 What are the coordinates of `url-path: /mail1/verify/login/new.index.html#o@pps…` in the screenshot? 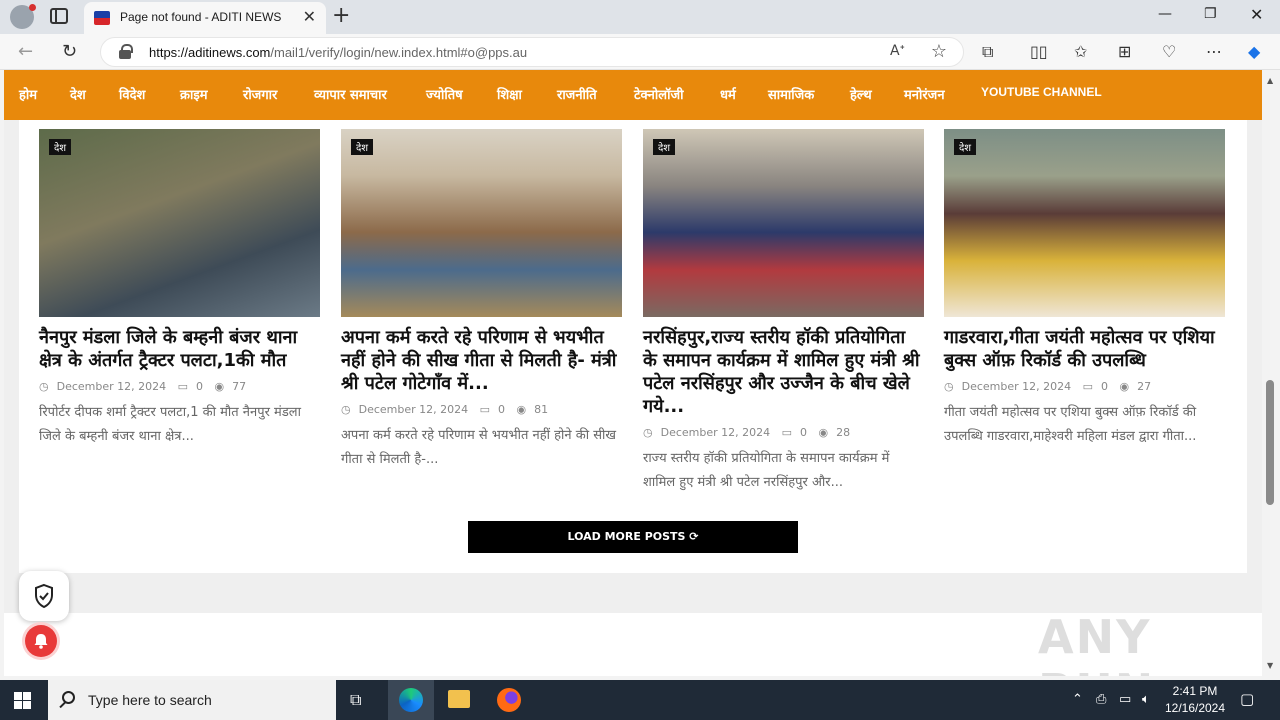 It's located at (399, 52).